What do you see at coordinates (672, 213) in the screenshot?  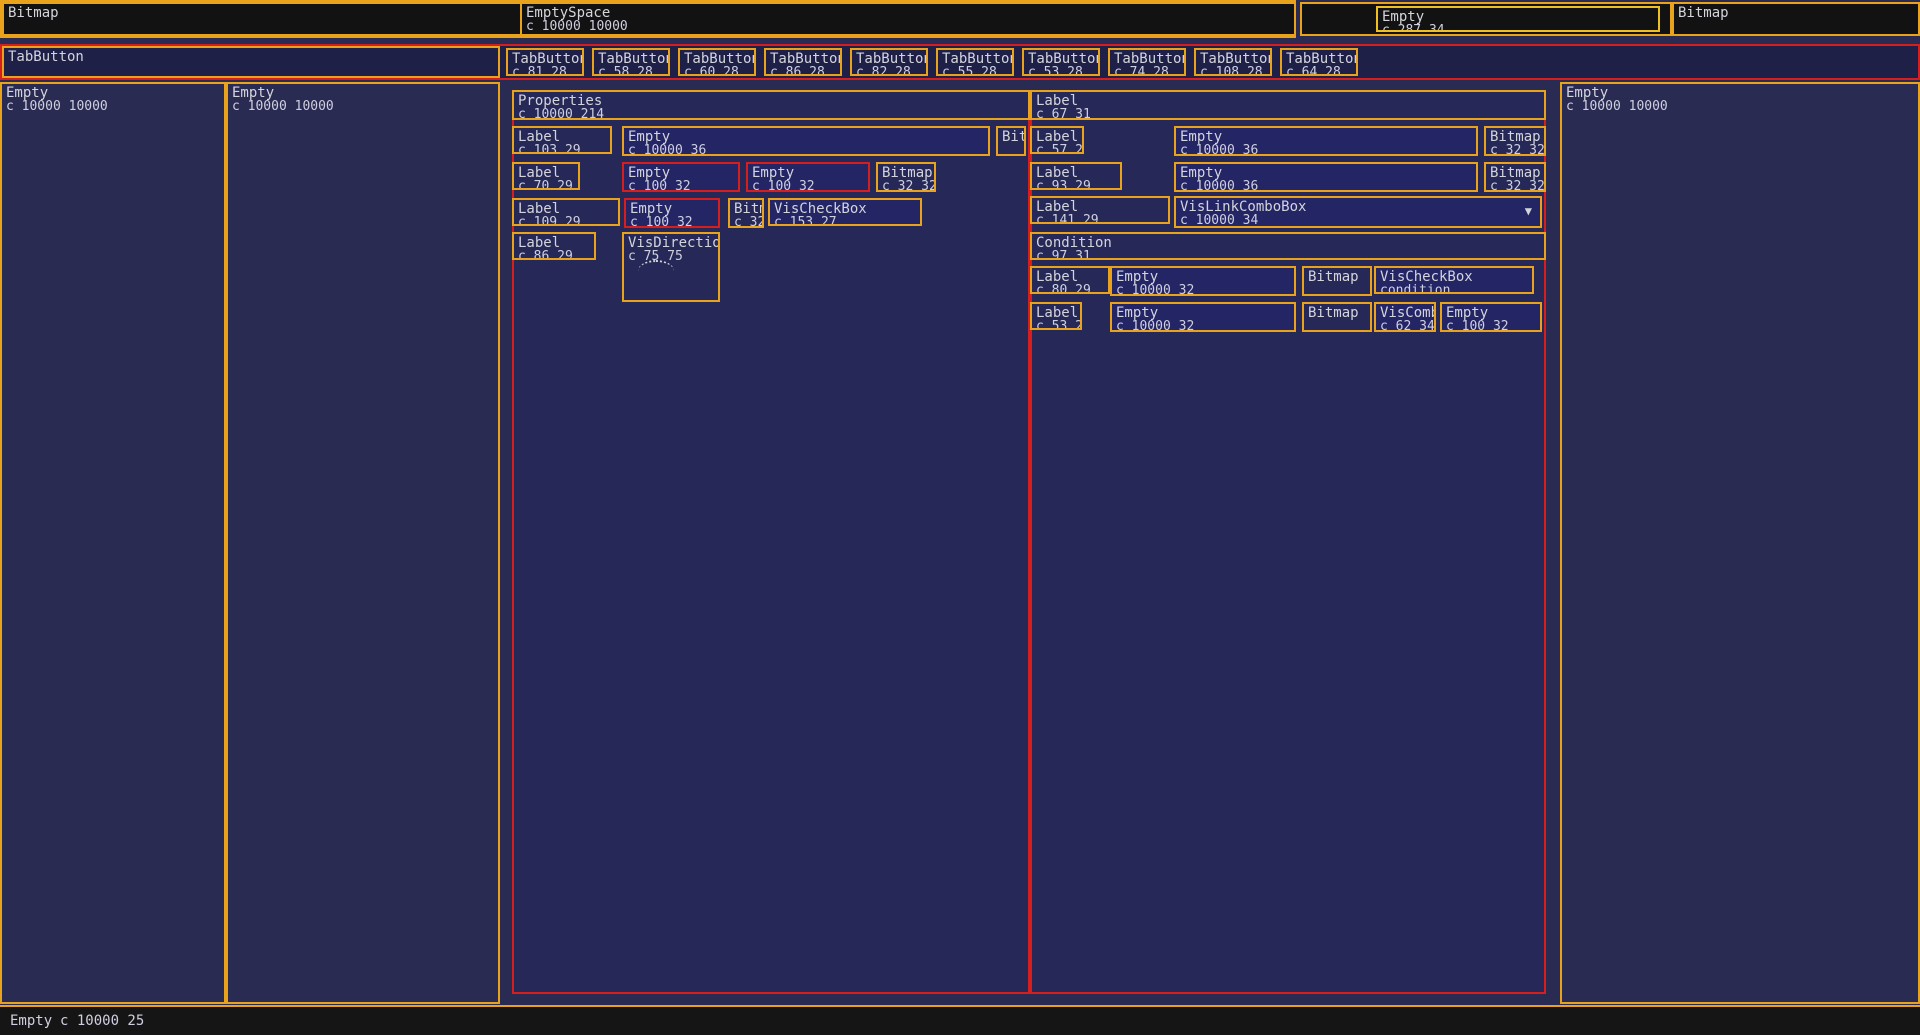 I see `left-row-3-field: Empty c 100 32` at bounding box center [672, 213].